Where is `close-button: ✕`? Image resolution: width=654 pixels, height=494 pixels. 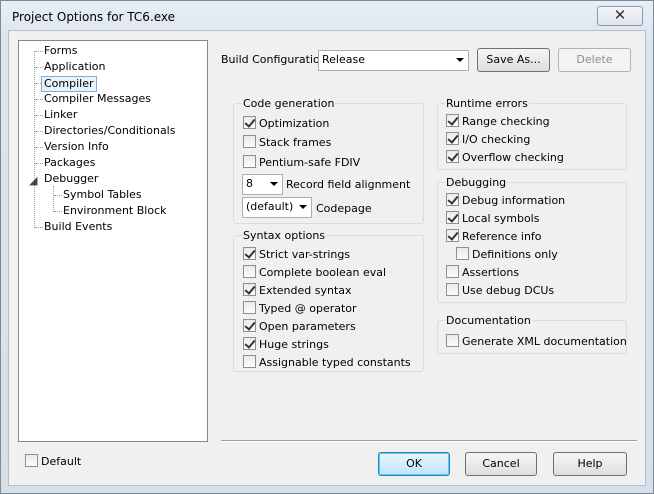
close-button: ✕ is located at coordinates (620, 16).